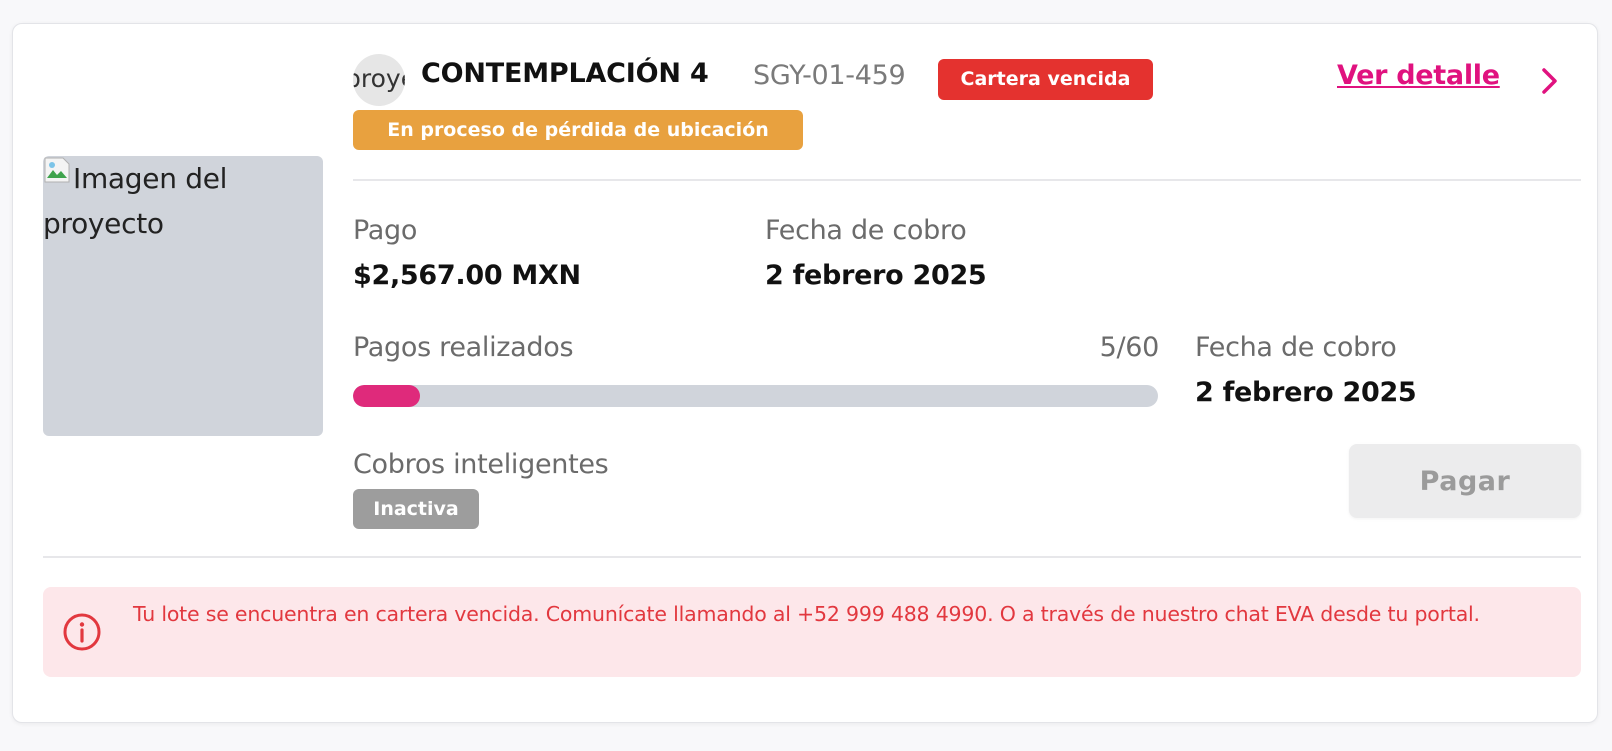 The width and height of the screenshot is (1612, 751). What do you see at coordinates (416, 509) in the screenshot?
I see `smart-billing-status-badge: Inactiva` at bounding box center [416, 509].